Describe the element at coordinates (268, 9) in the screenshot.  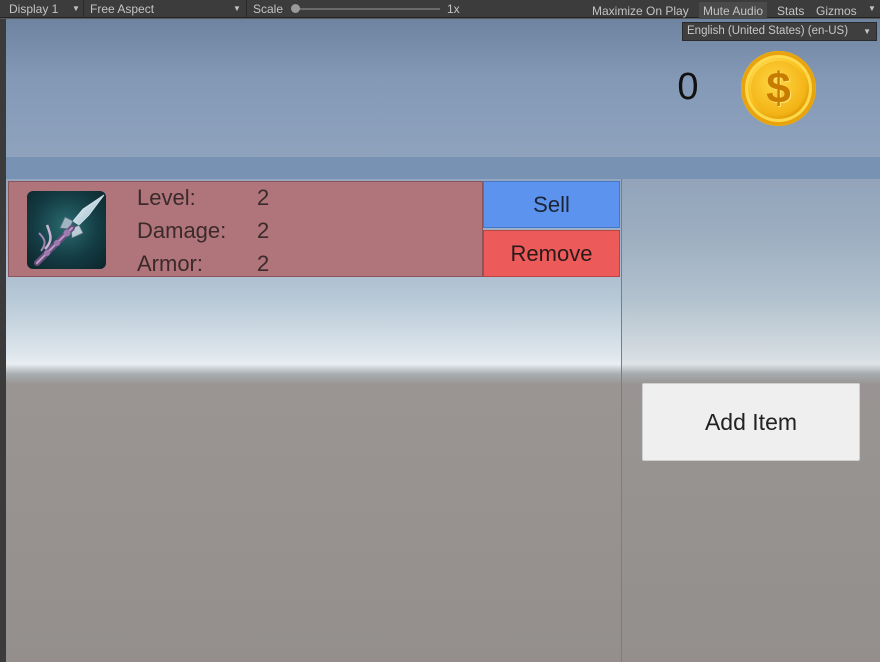
I see `scale-label: Scale` at that location.